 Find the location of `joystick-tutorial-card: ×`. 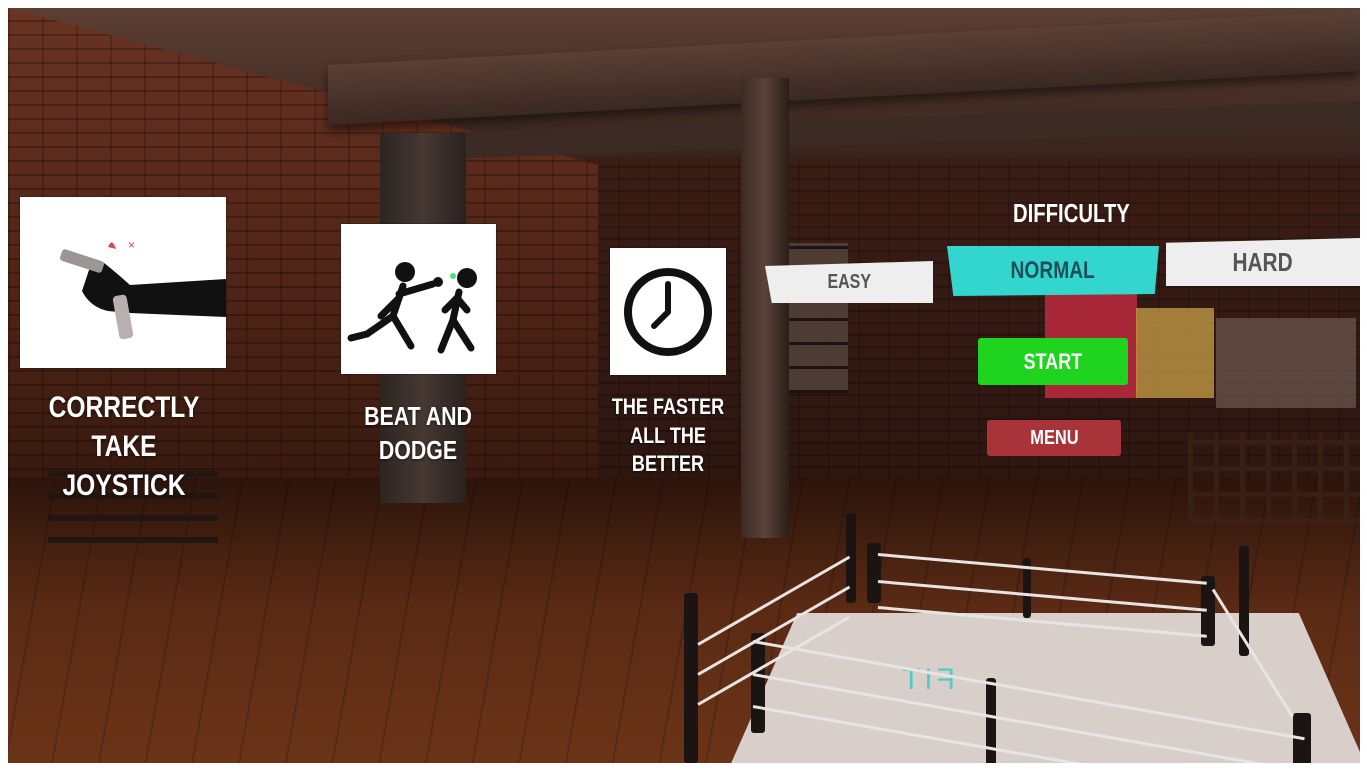

joystick-tutorial-card: × is located at coordinates (123, 282).